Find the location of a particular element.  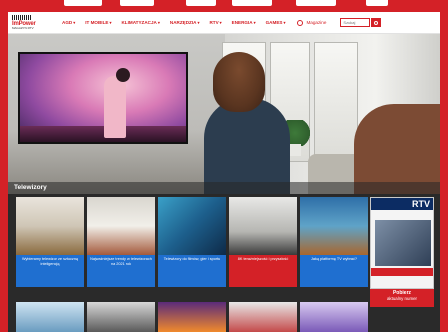

nav-label: IT MOBILE is located at coordinates (97, 22).